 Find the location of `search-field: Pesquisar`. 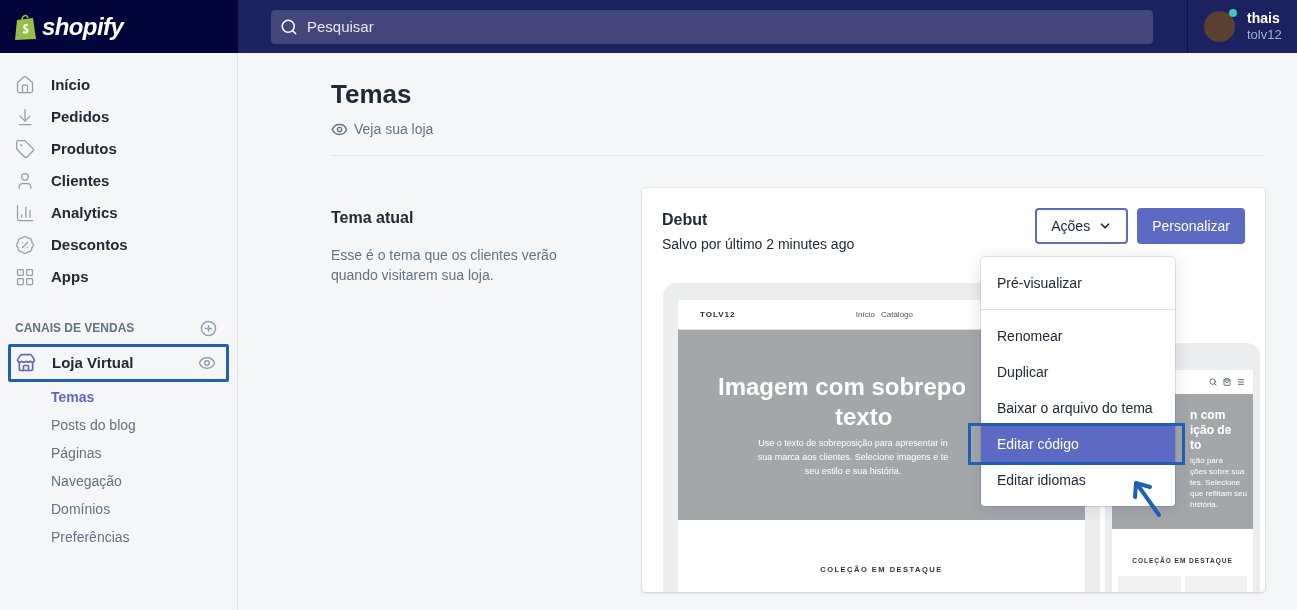

search-field: Pesquisar is located at coordinates (712, 26).